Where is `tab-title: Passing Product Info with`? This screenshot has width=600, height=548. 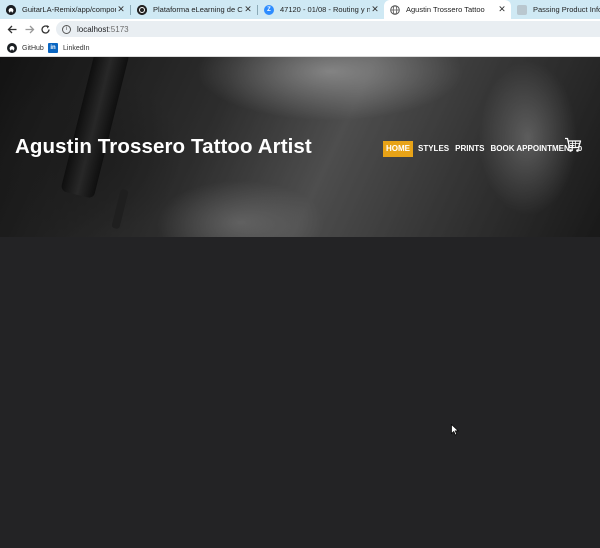
tab-title: Passing Product Info with is located at coordinates (566, 9).